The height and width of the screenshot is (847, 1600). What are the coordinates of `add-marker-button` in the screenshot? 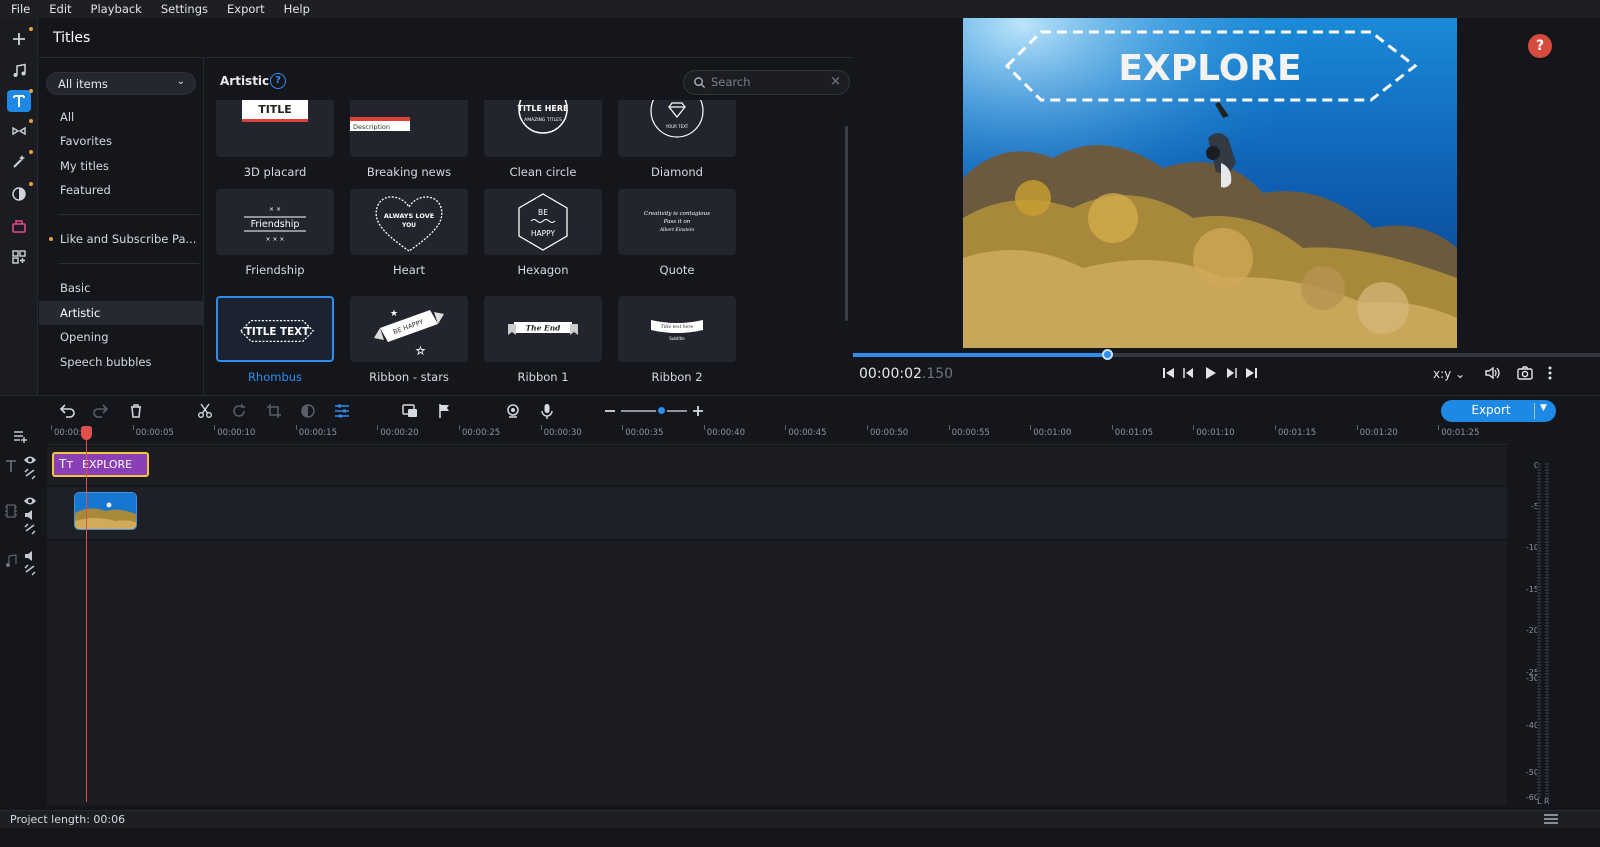 It's located at (445, 411).